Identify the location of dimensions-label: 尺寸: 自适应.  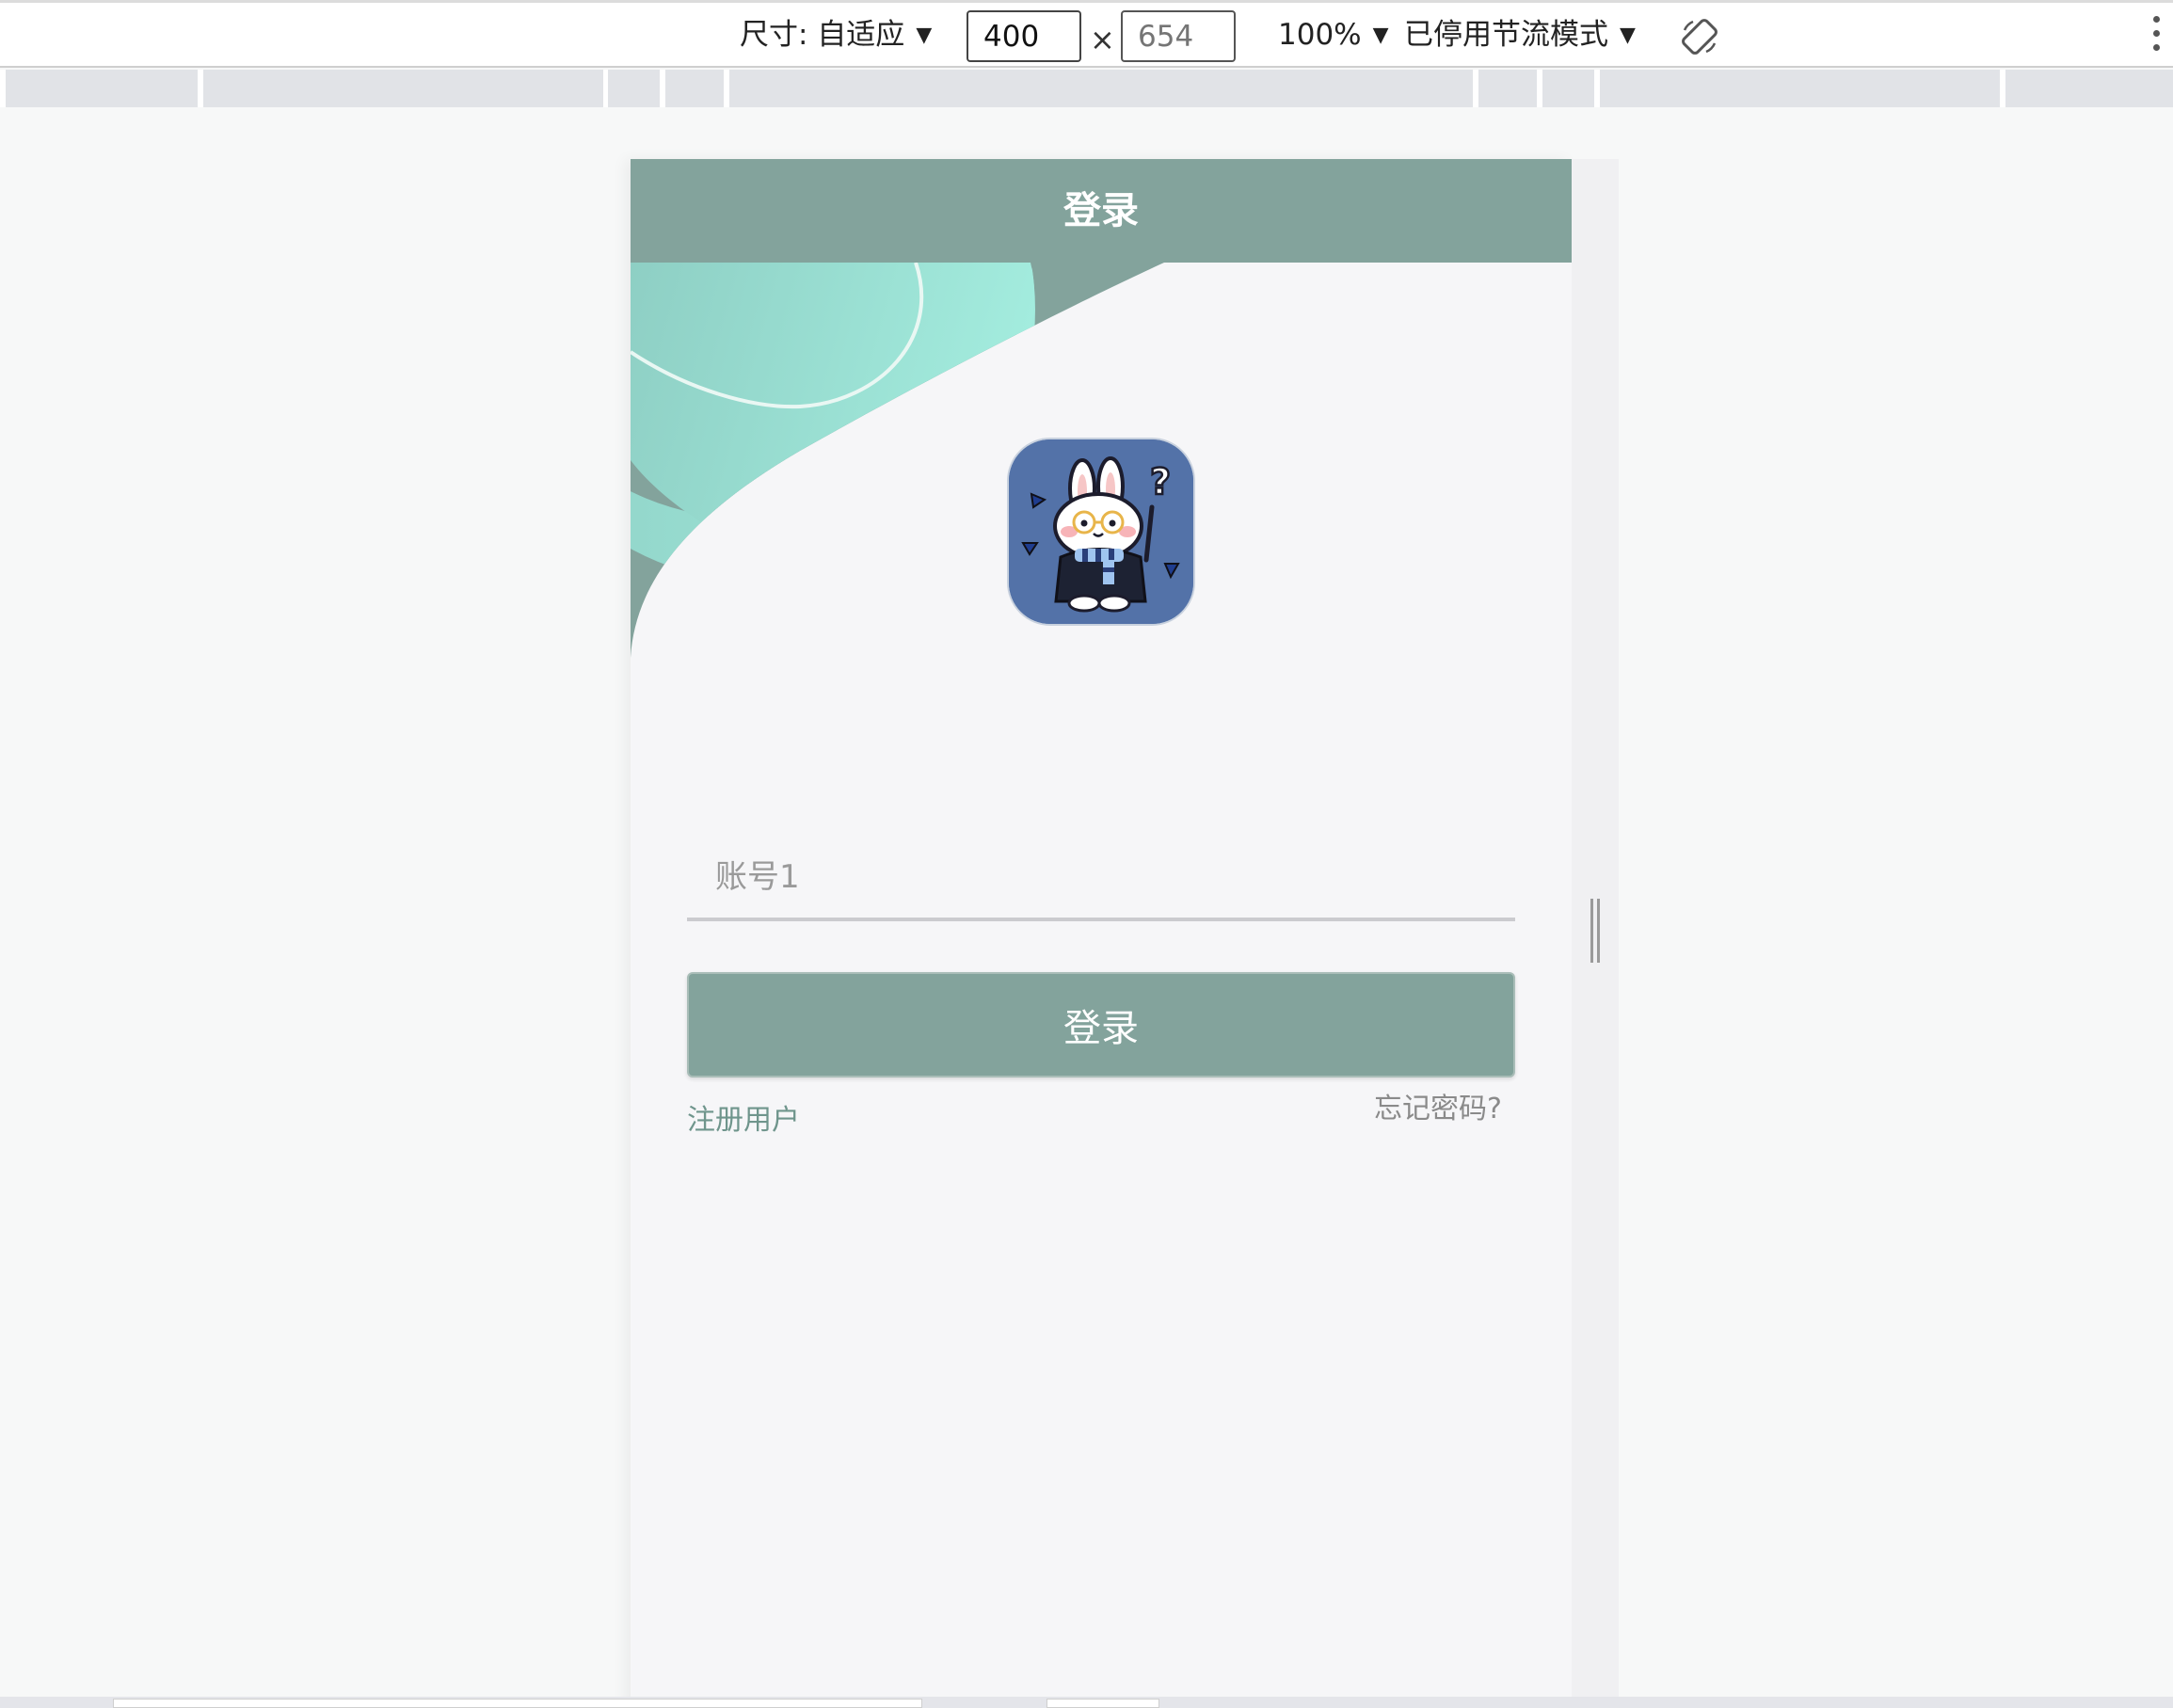
(822, 35).